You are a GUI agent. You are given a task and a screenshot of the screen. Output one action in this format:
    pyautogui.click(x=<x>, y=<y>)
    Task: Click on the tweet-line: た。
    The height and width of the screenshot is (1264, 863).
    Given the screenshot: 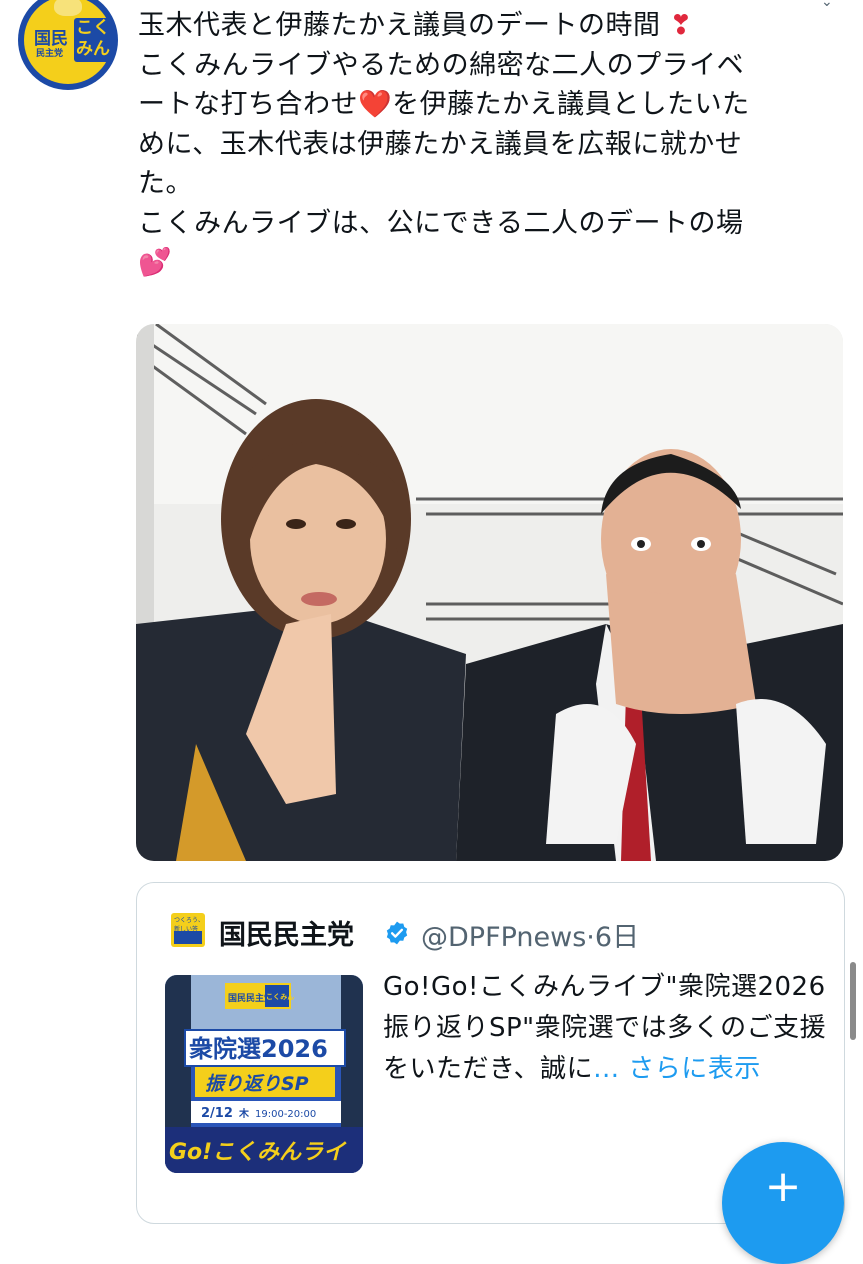 What is the action you would take?
    pyautogui.click(x=165, y=183)
    